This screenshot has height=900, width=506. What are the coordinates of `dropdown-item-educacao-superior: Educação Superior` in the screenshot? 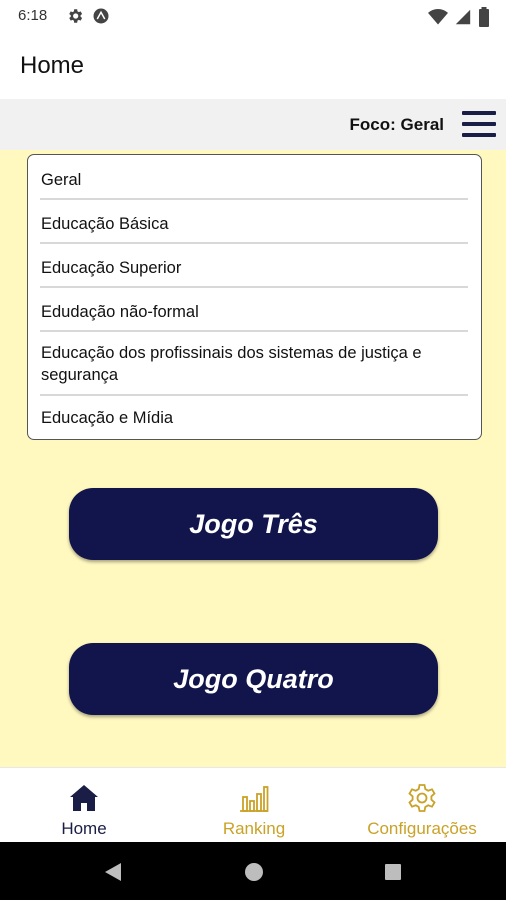 It's located at (254, 270).